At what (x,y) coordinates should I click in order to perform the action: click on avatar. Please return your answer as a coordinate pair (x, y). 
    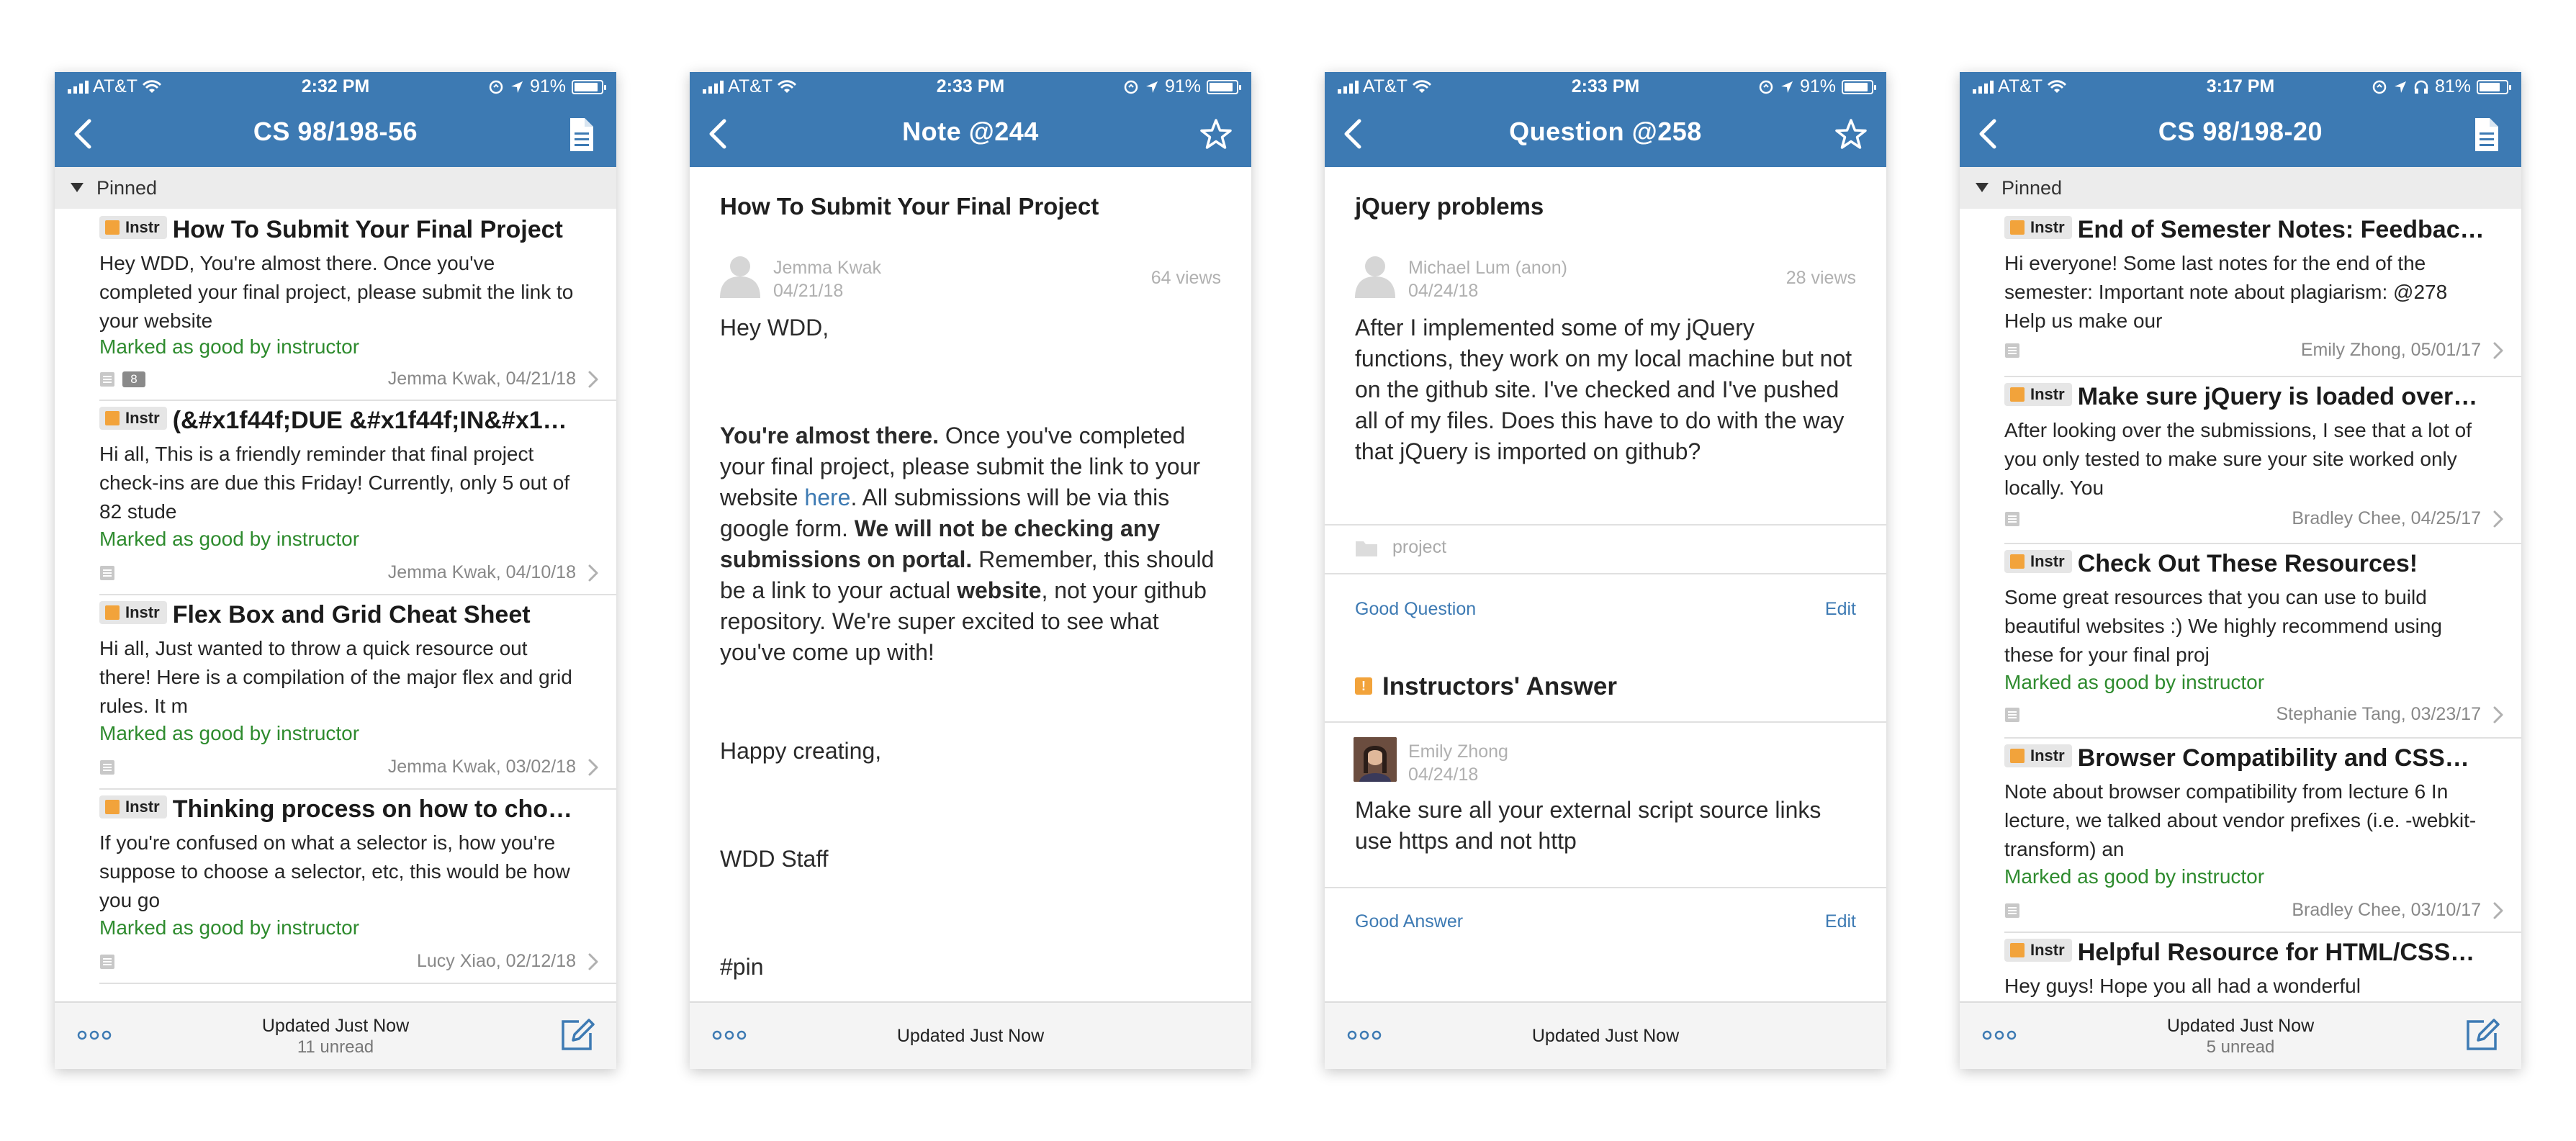
    Looking at the image, I should click on (1375, 760).